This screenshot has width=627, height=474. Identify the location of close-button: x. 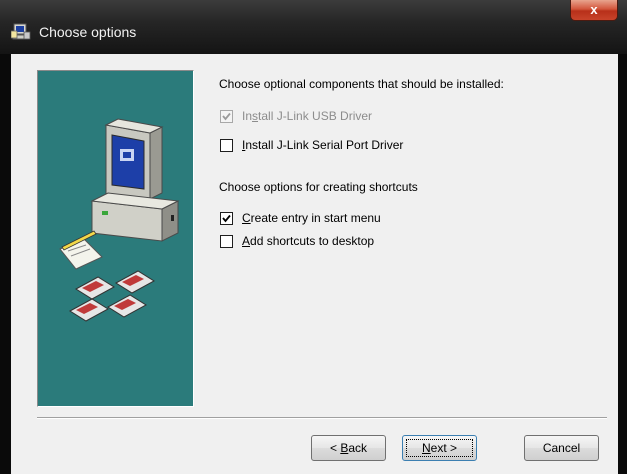
(594, 10).